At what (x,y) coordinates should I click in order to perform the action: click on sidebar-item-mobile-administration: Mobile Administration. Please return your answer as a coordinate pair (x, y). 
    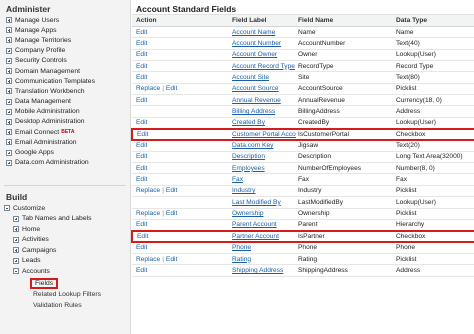
    Looking at the image, I should click on (65, 112).